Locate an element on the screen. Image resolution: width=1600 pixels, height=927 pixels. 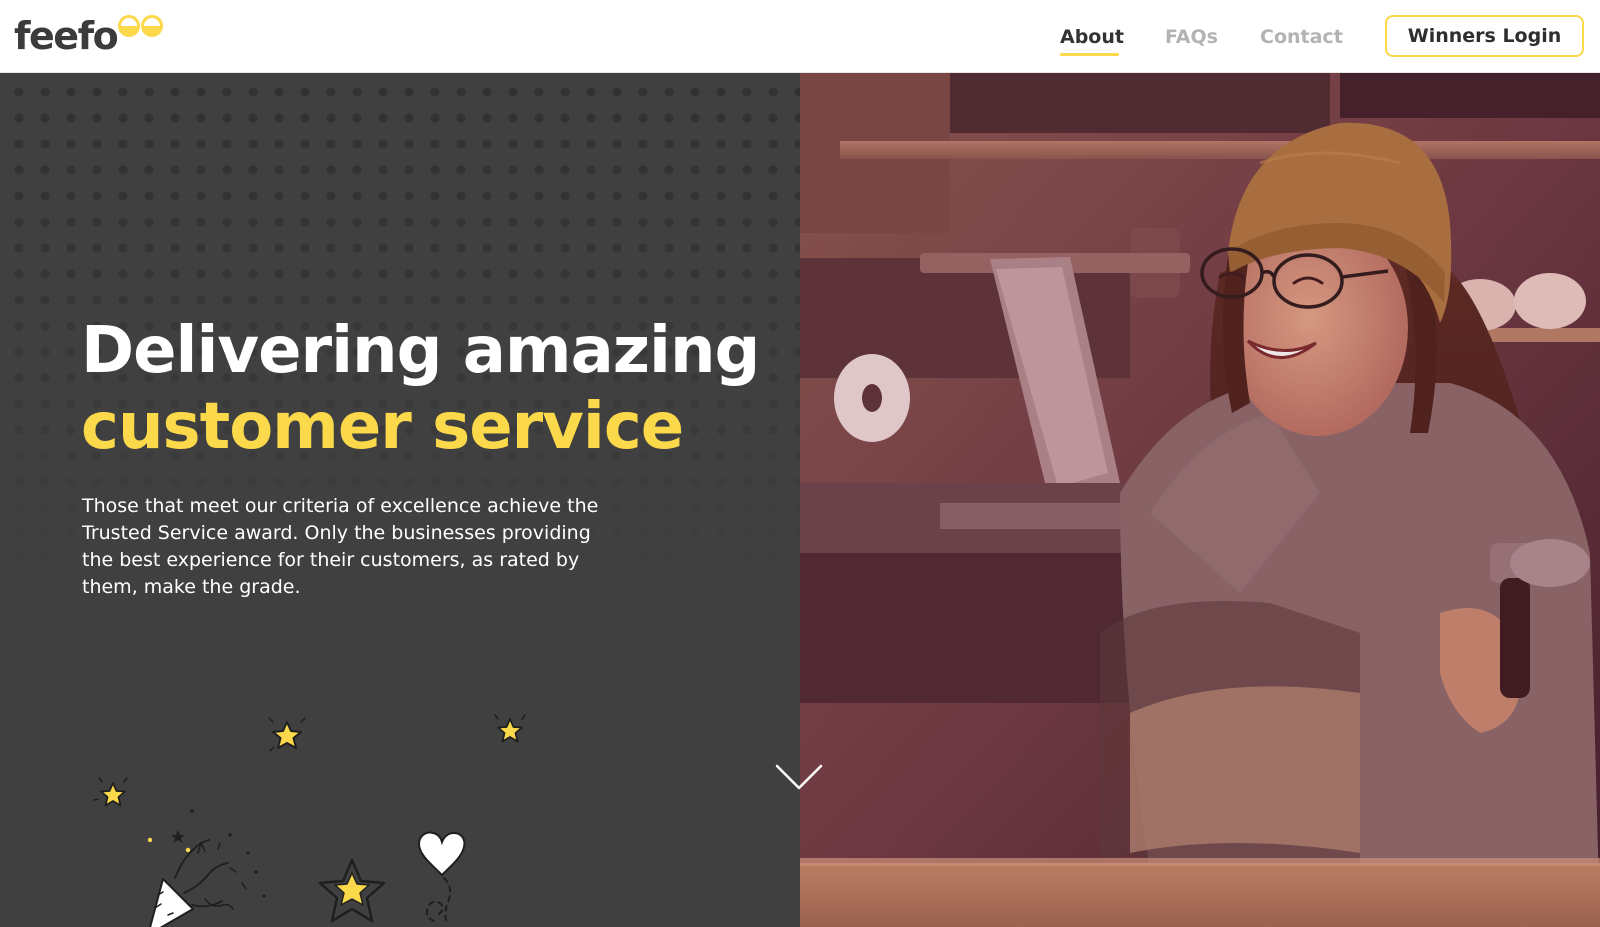
winners-login-button: Winners Login is located at coordinates (1484, 36).